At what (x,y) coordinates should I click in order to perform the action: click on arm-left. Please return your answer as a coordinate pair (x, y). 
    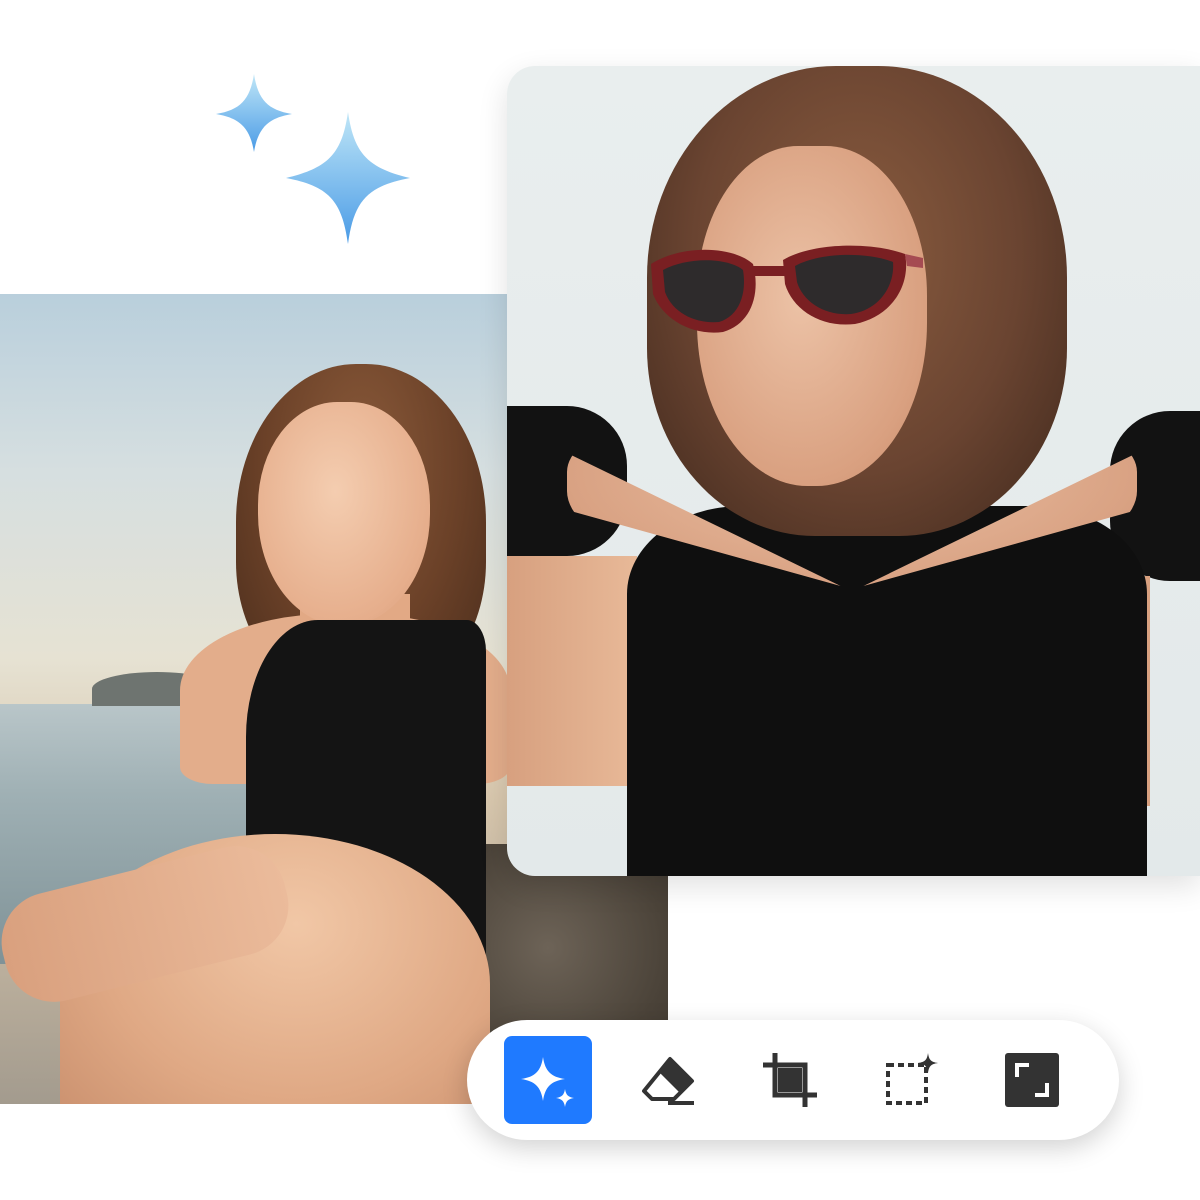
    Looking at the image, I should click on (572, 671).